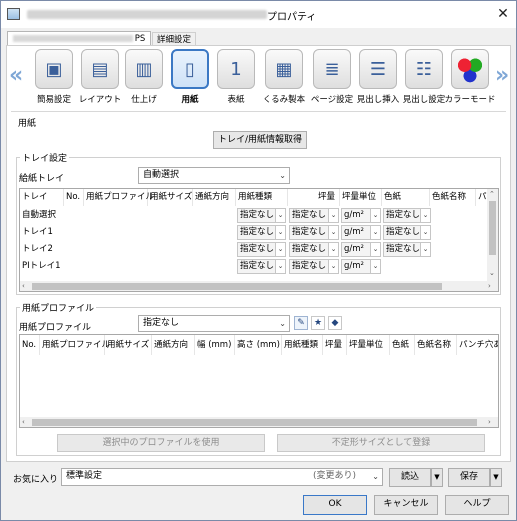  I want to click on feed-tray-select: 自動選択 ⌄, so click(214, 175).